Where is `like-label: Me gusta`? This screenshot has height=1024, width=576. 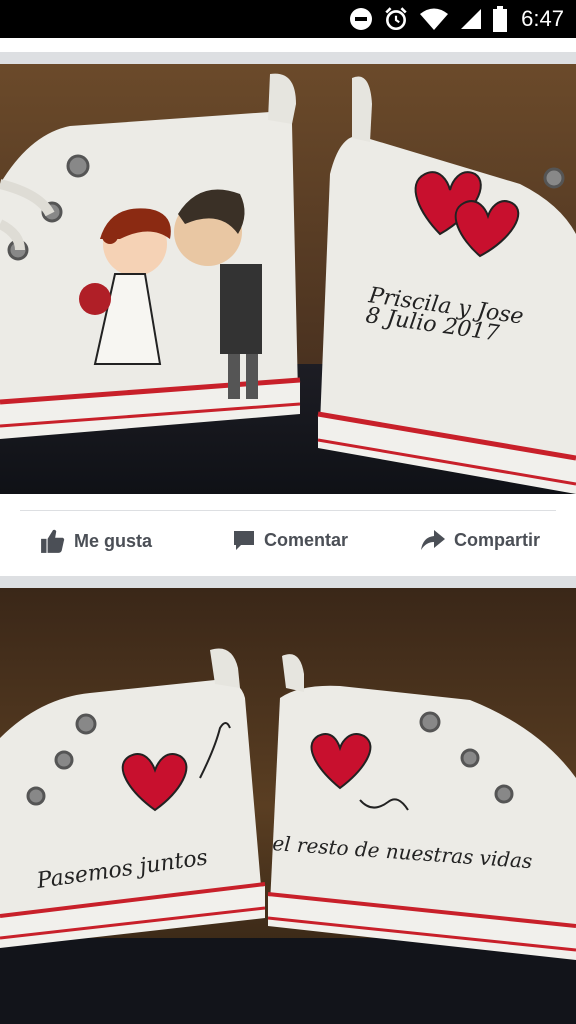 like-label: Me gusta is located at coordinates (113, 540).